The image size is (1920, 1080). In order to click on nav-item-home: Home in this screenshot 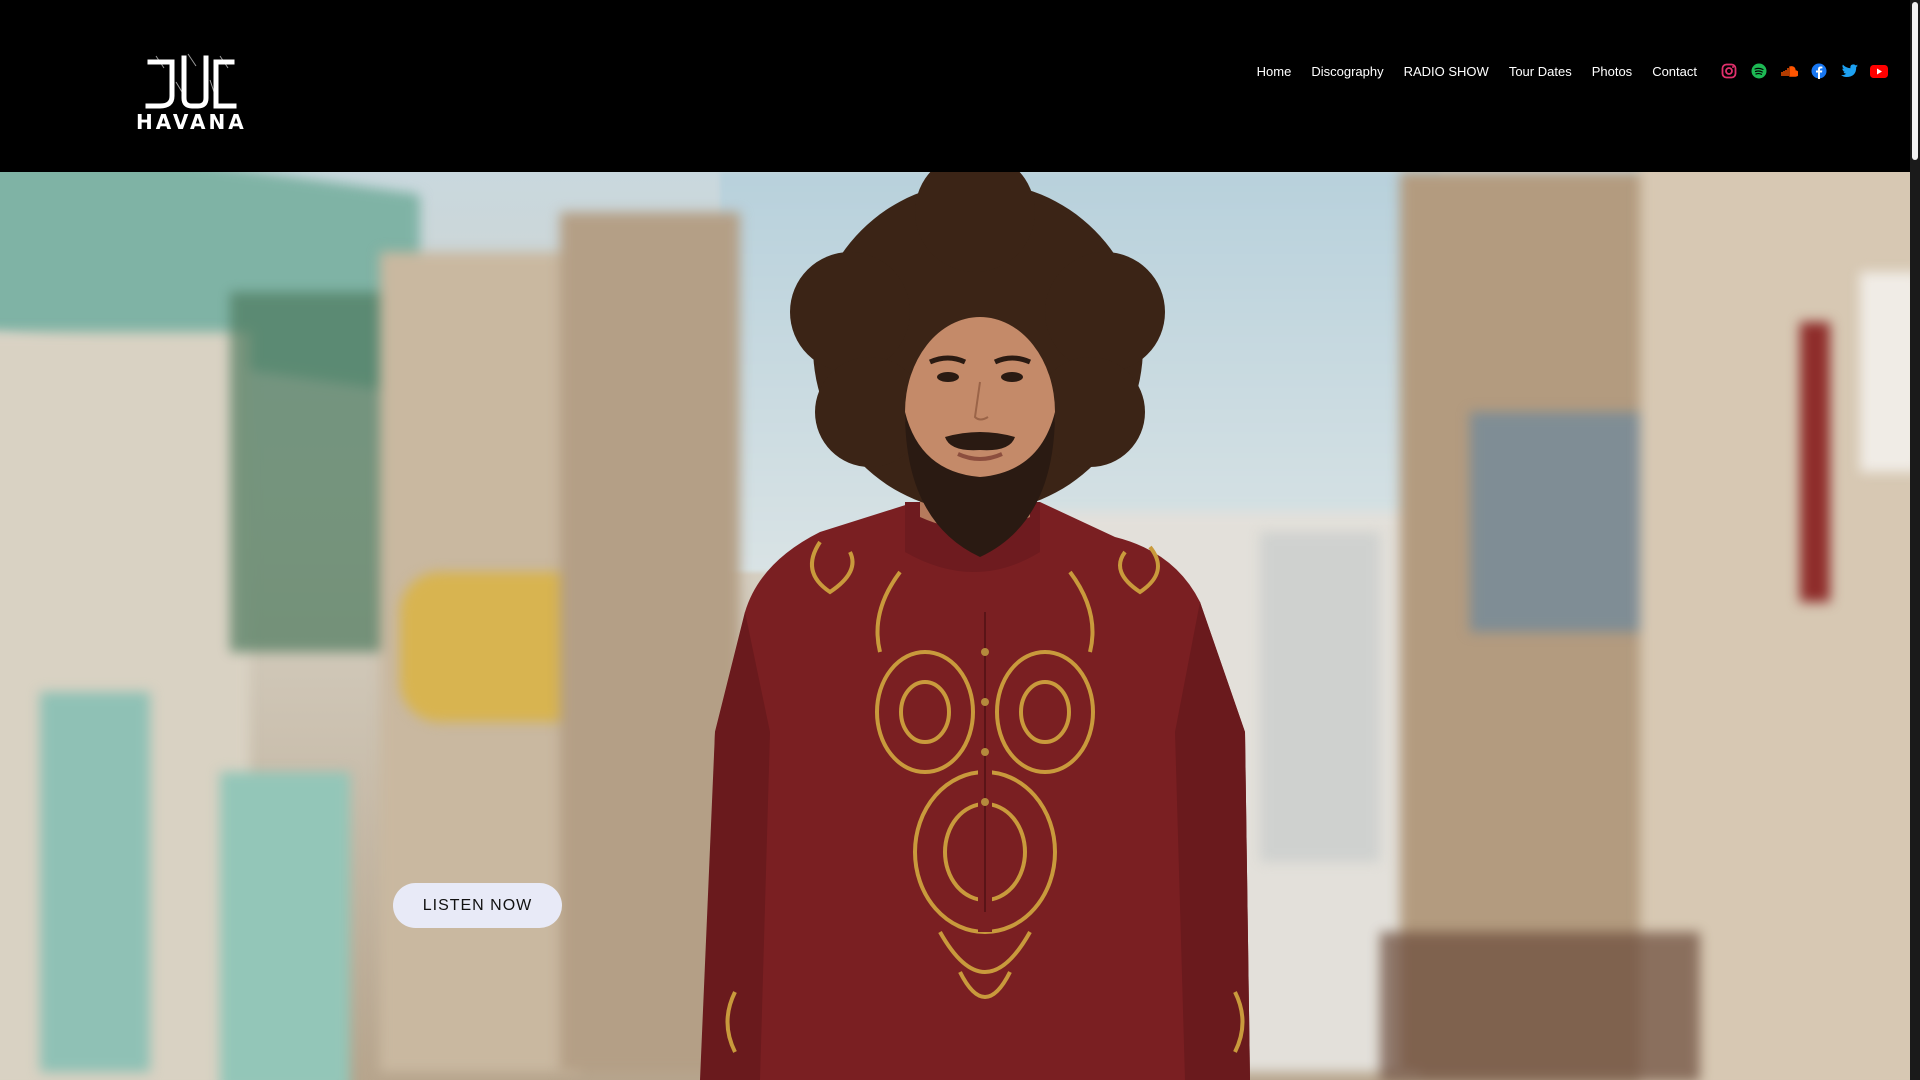, I will do `click(1274, 71)`.